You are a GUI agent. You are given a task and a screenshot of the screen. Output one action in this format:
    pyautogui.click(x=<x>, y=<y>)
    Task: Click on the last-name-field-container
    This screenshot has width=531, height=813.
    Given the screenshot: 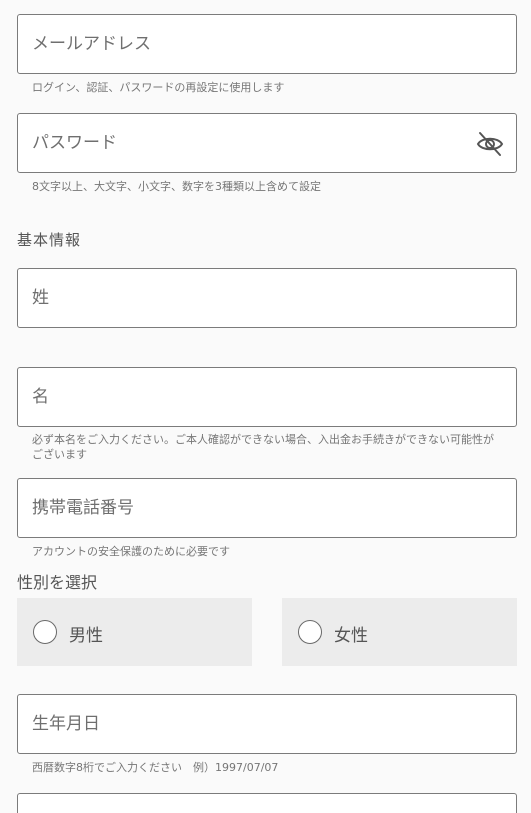 What is the action you would take?
    pyautogui.click(x=267, y=298)
    